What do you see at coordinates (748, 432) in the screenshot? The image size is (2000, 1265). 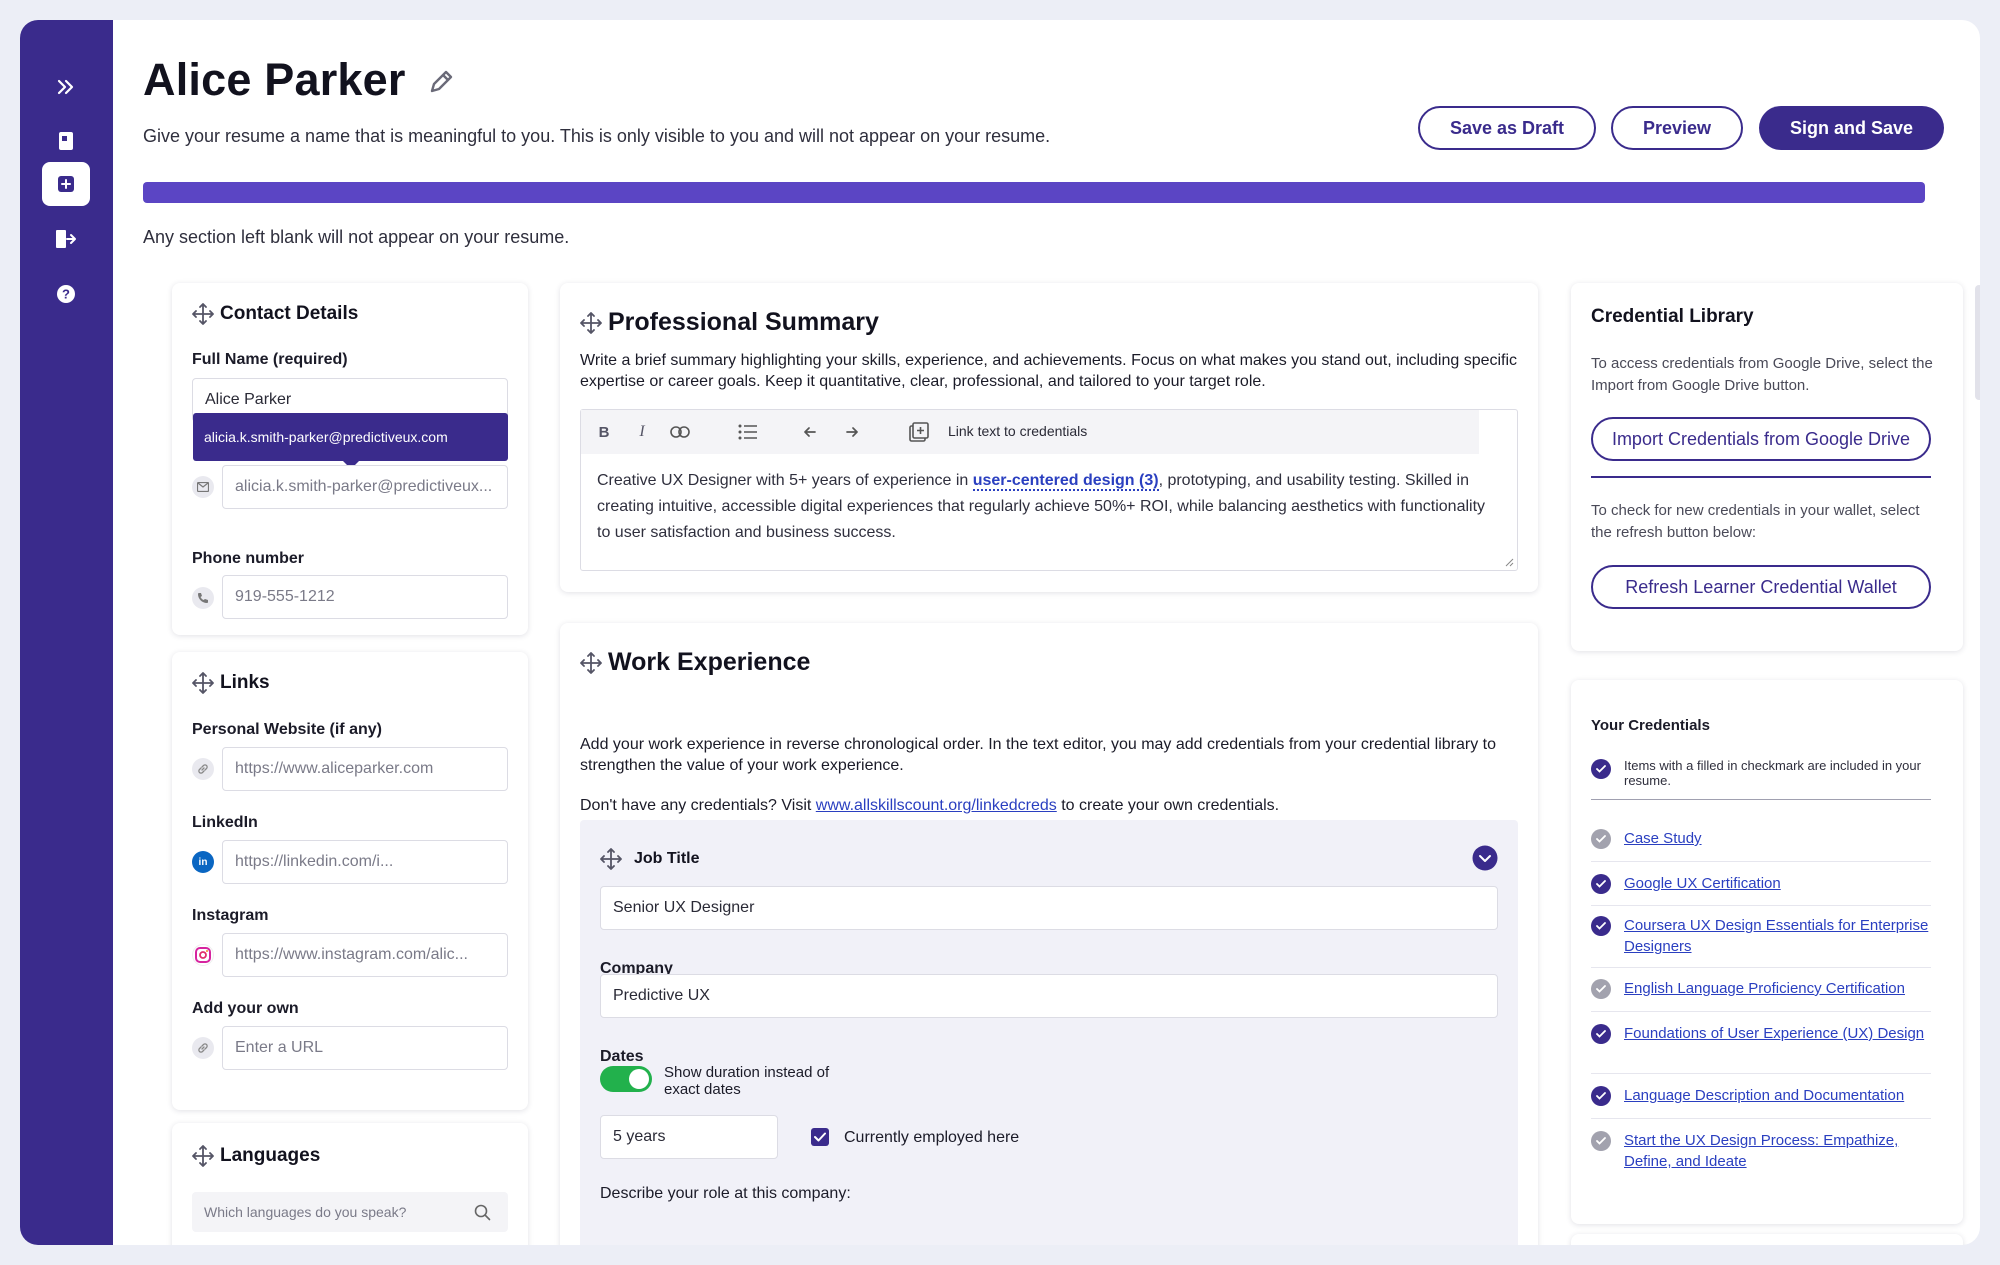 I see `bullet-list-icon` at bounding box center [748, 432].